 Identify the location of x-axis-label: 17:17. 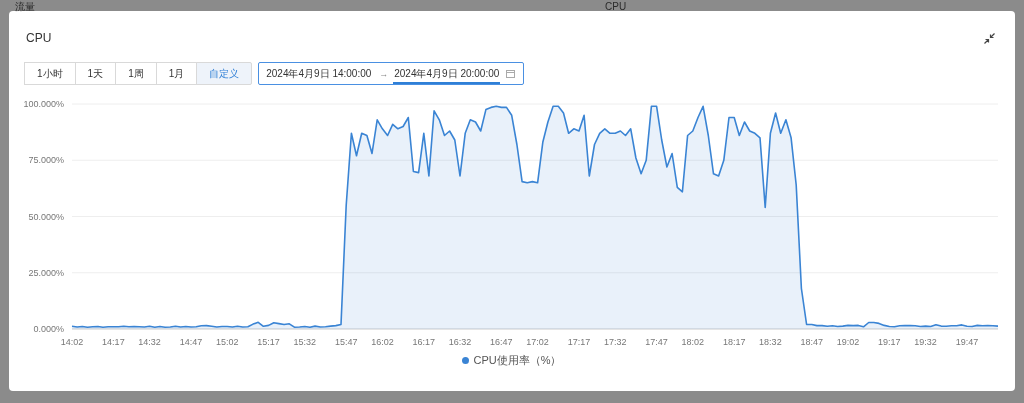
(579, 342).